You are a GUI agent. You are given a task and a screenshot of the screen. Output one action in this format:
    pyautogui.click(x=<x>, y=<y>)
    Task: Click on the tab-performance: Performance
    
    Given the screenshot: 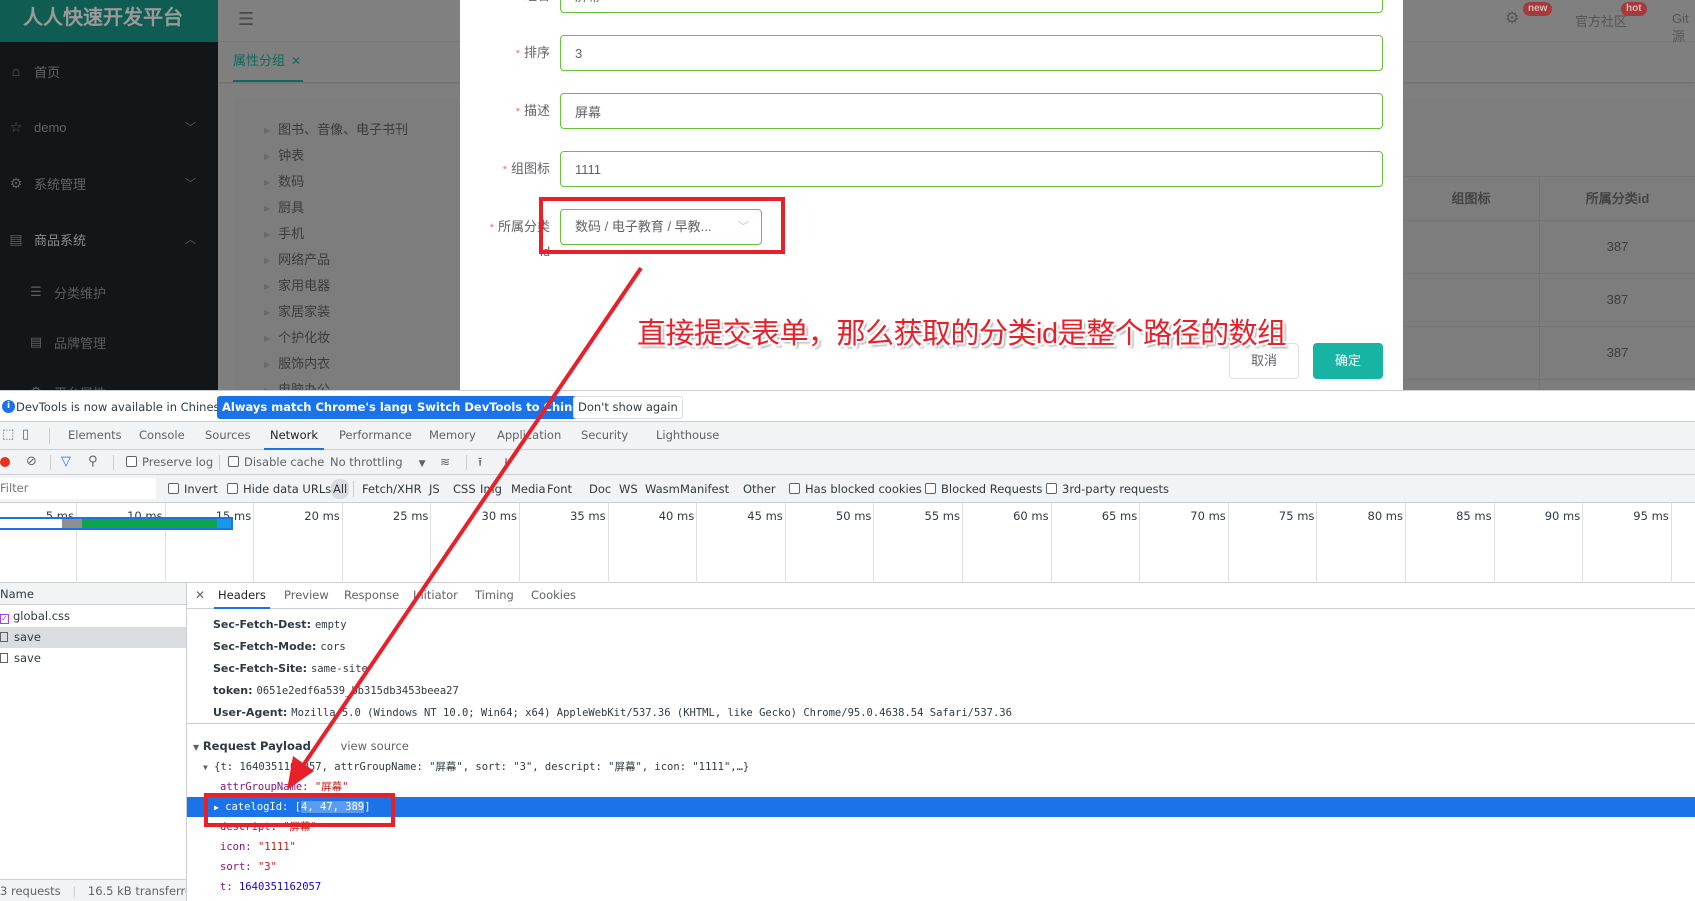 What is the action you would take?
    pyautogui.click(x=375, y=436)
    